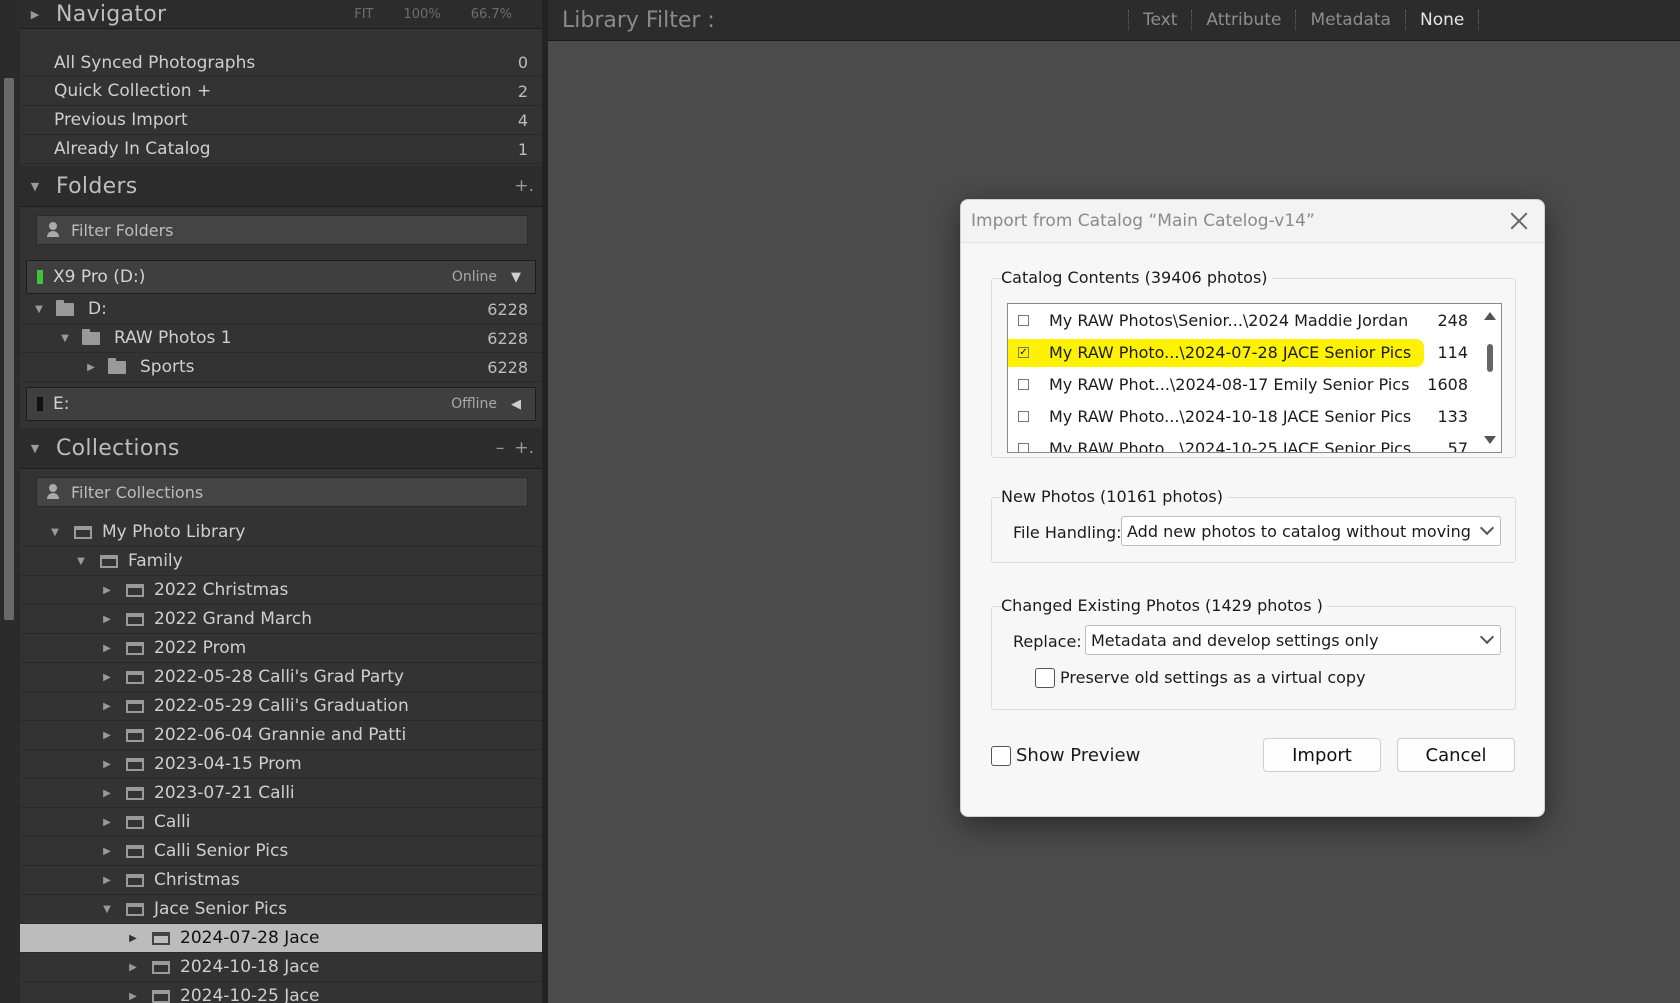 The image size is (1680, 1003). Describe the element at coordinates (1441, 20) in the screenshot. I see `filter-option-none: None` at that location.